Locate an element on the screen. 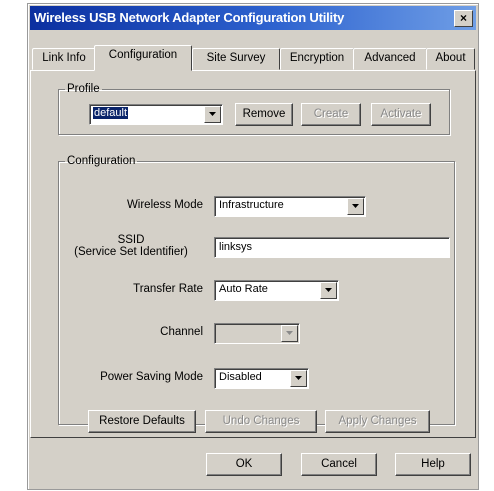 This screenshot has width=494, height=491. remove-button: Remove is located at coordinates (264, 114).